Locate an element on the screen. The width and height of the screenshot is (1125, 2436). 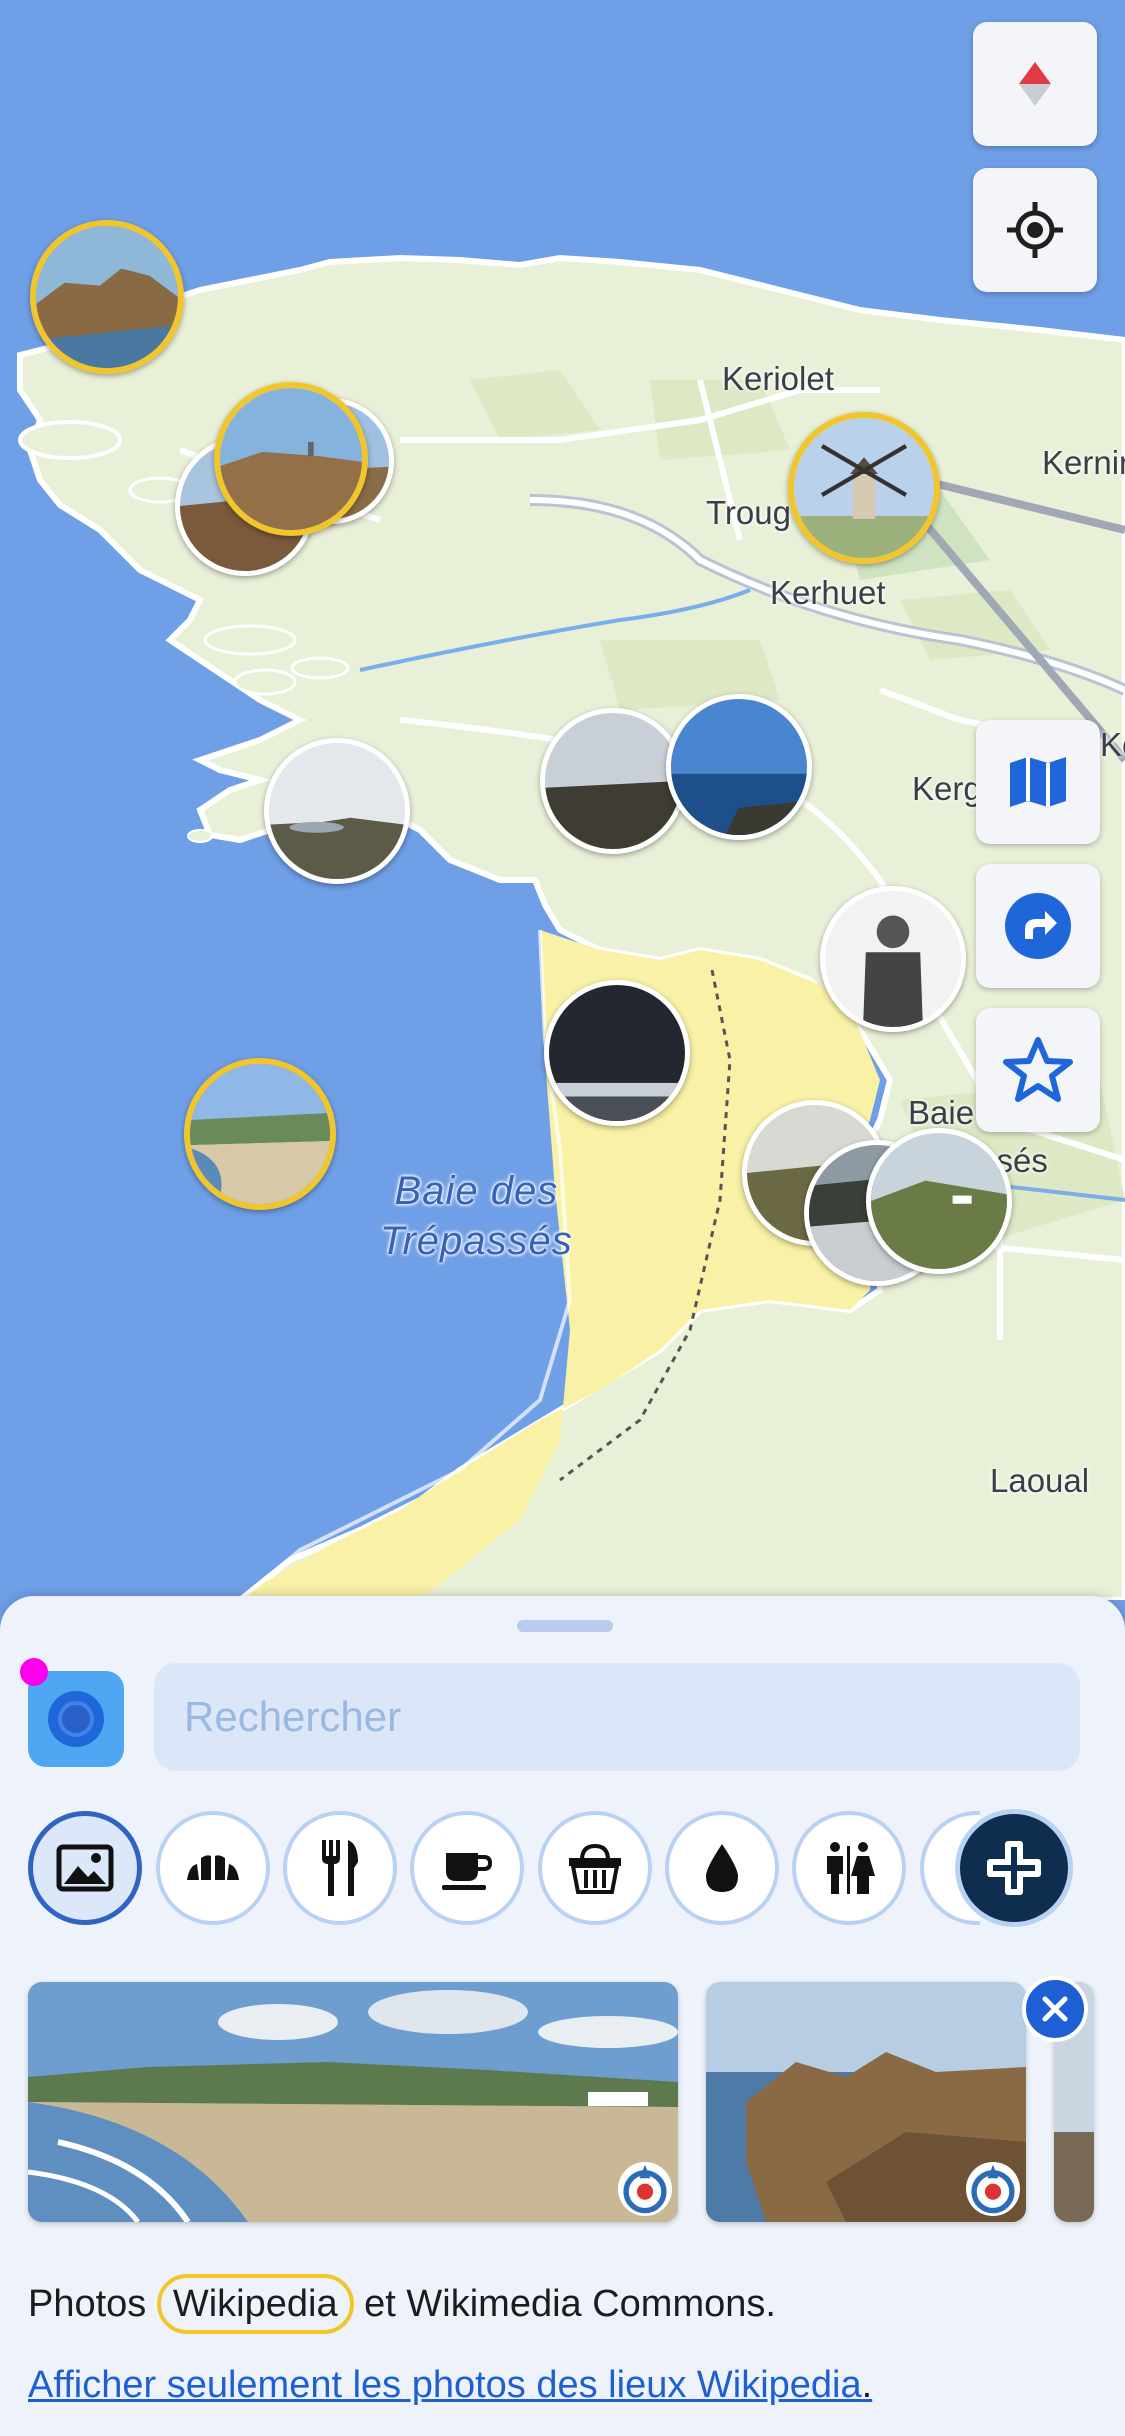
app-logo-icon is located at coordinates (76, 1719).